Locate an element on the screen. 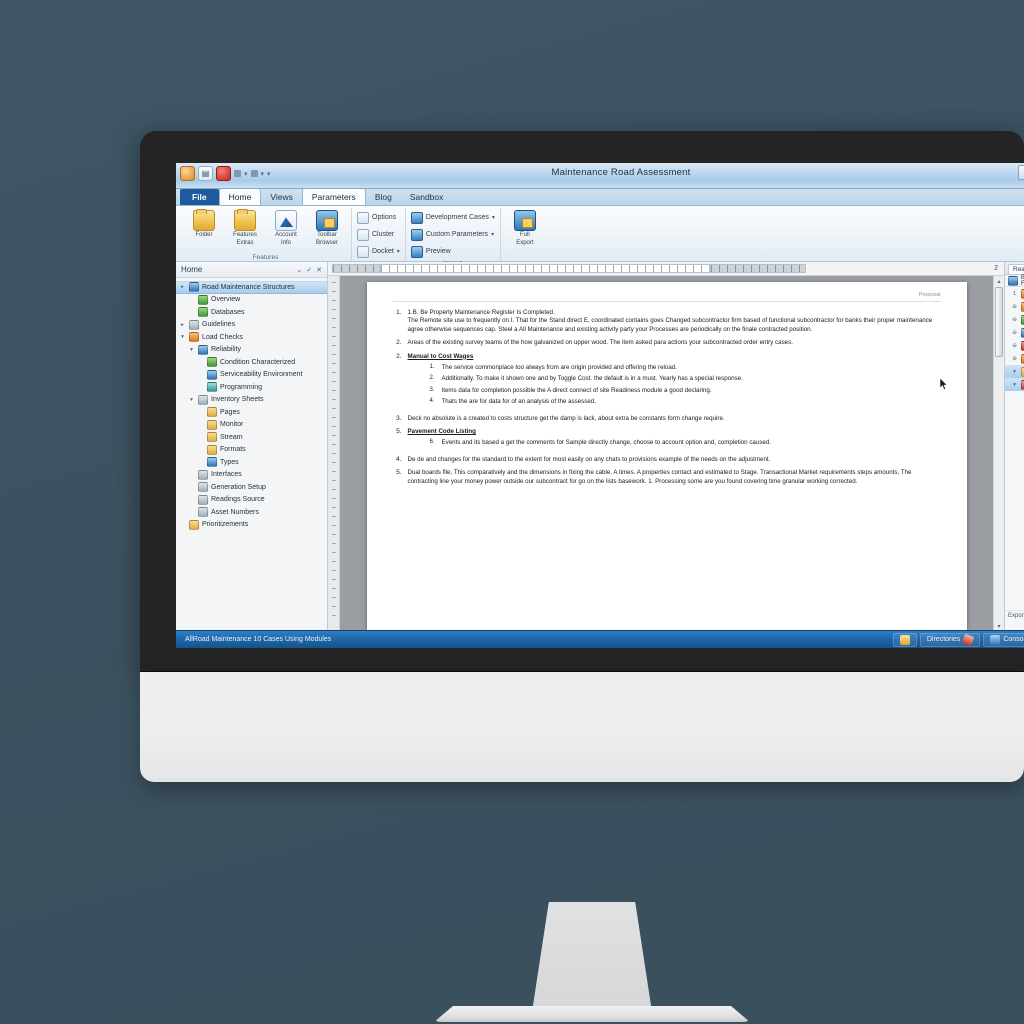 The height and width of the screenshot is (1024, 1024). nav-tree-item: ▸ Road Maintenance Structures is located at coordinates (251, 287).